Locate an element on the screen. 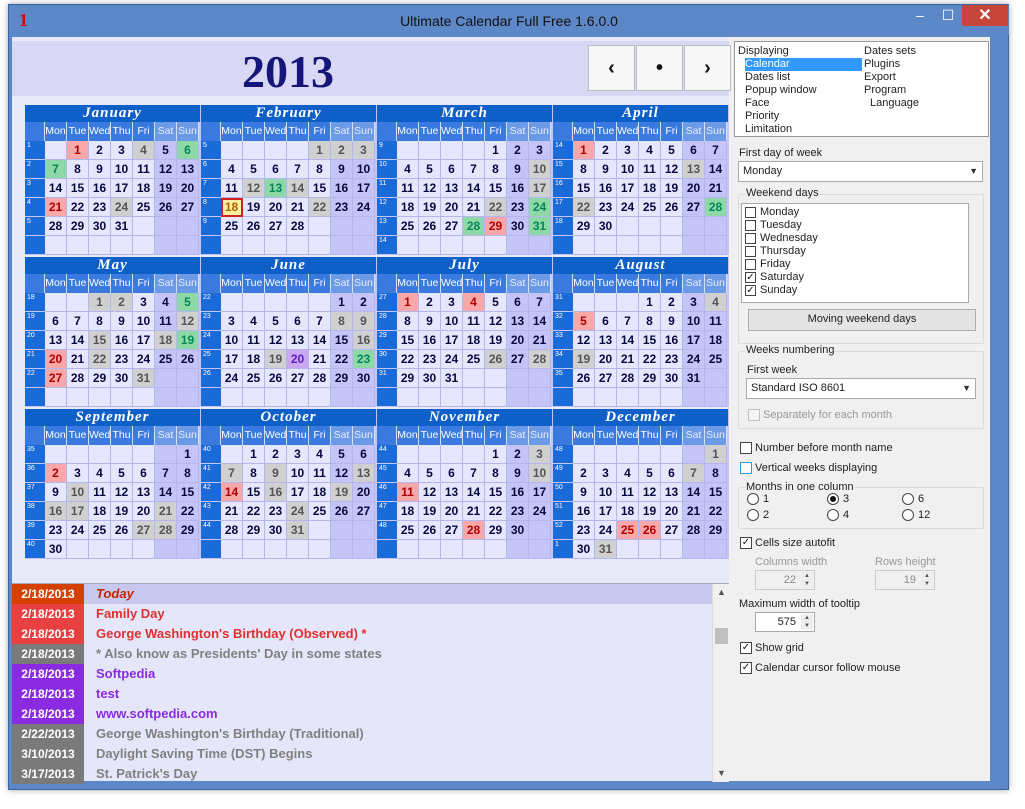  menu-item-popup-window: Popup window is located at coordinates (781, 90).